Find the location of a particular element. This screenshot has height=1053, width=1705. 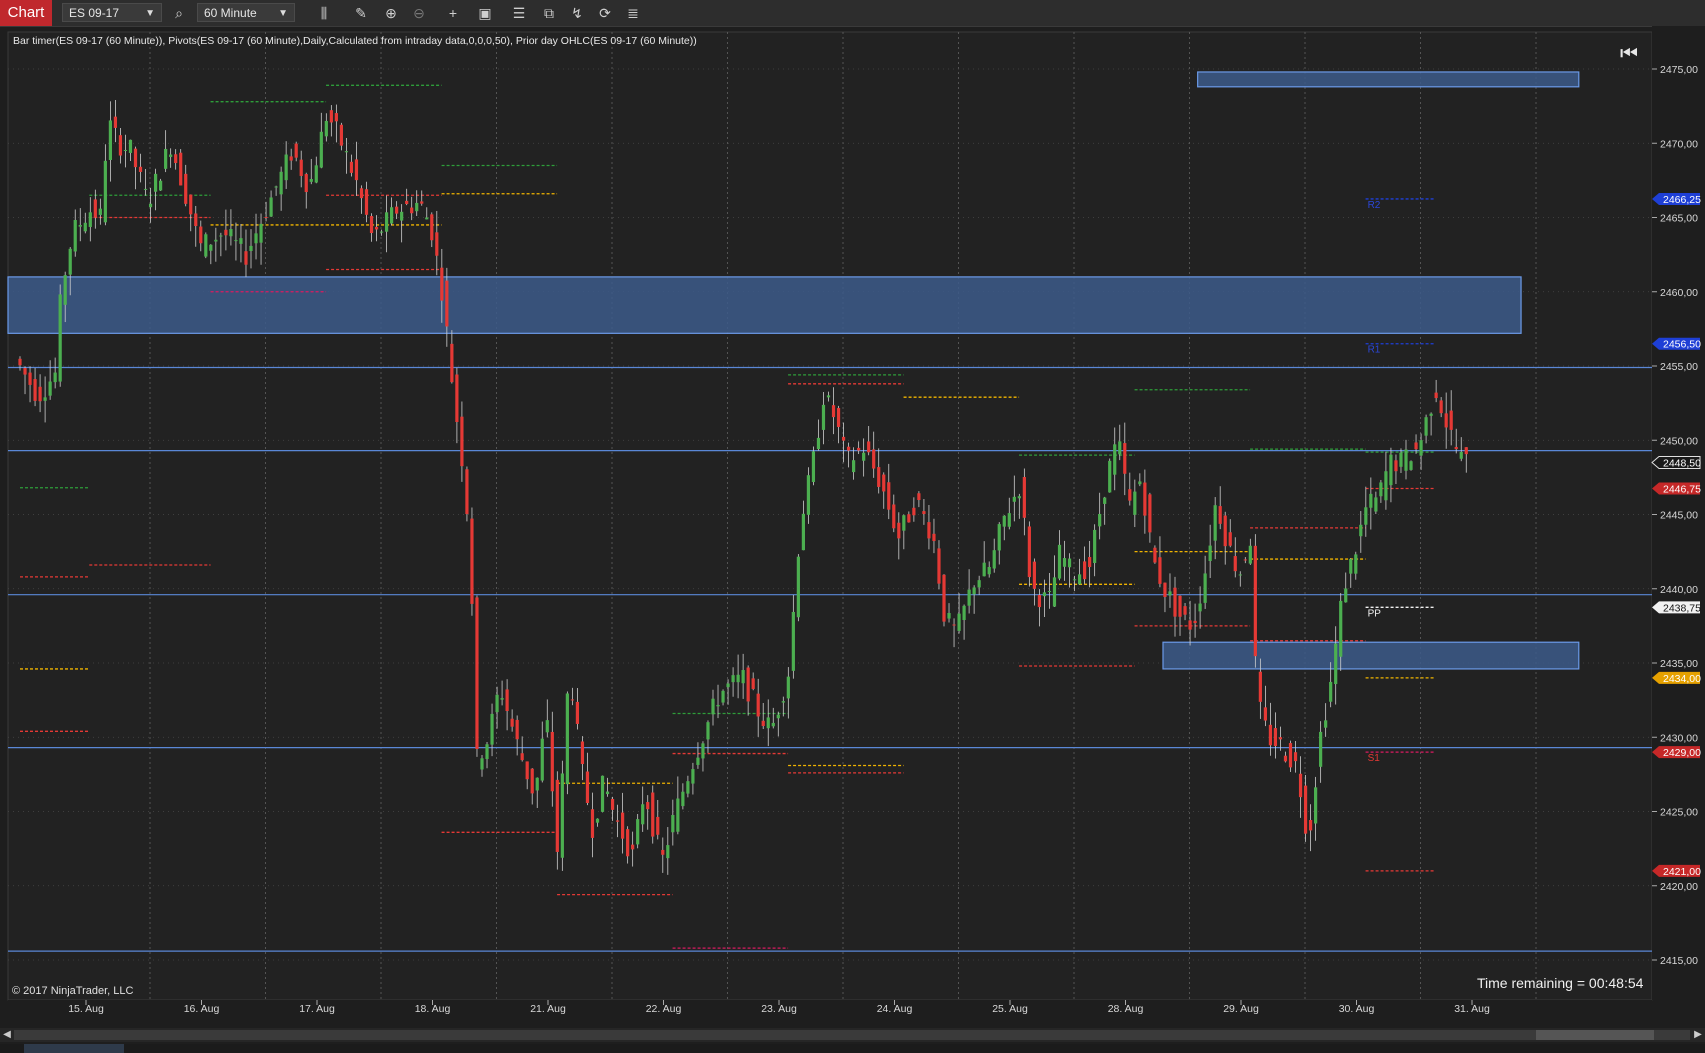

price-marker-label: 2421,00 is located at coordinates (1682, 872).